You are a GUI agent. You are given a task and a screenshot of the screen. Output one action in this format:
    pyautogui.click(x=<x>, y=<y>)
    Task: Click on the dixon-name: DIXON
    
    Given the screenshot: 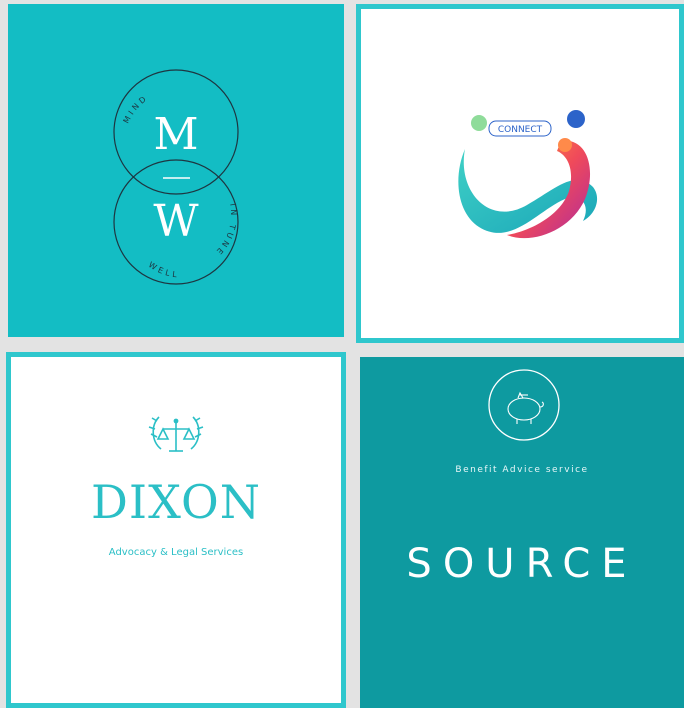 What is the action you would take?
    pyautogui.click(x=176, y=502)
    